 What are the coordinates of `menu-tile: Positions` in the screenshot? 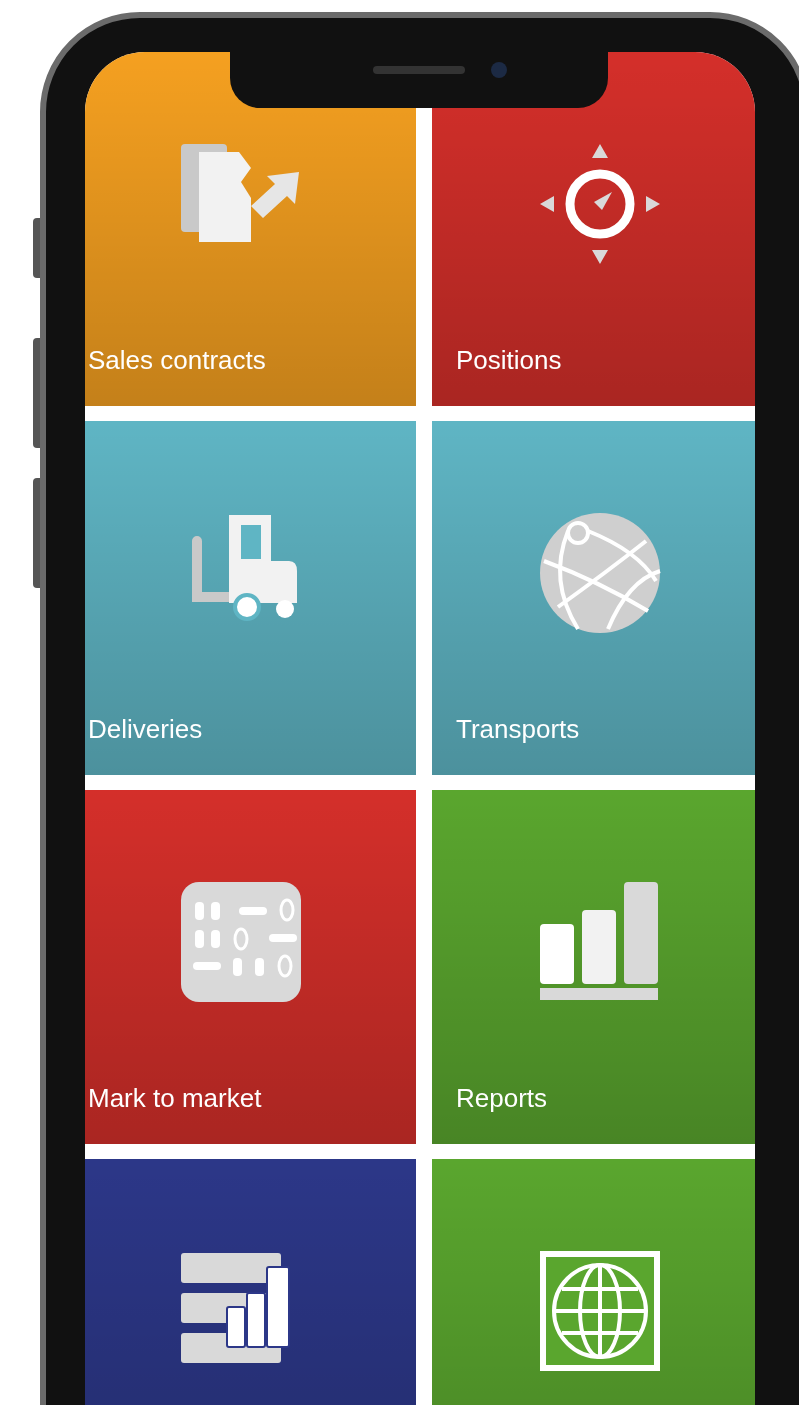 It's located at (593, 229).